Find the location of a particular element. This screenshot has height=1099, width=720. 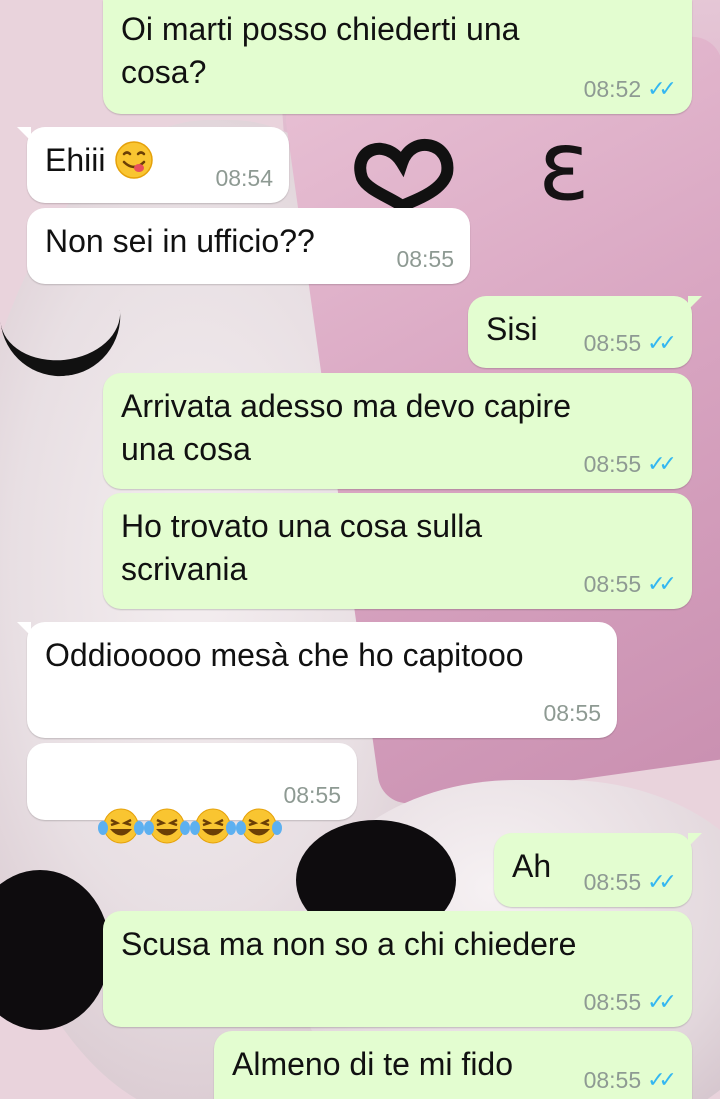

message-time: 08:52 is located at coordinates (612, 89).